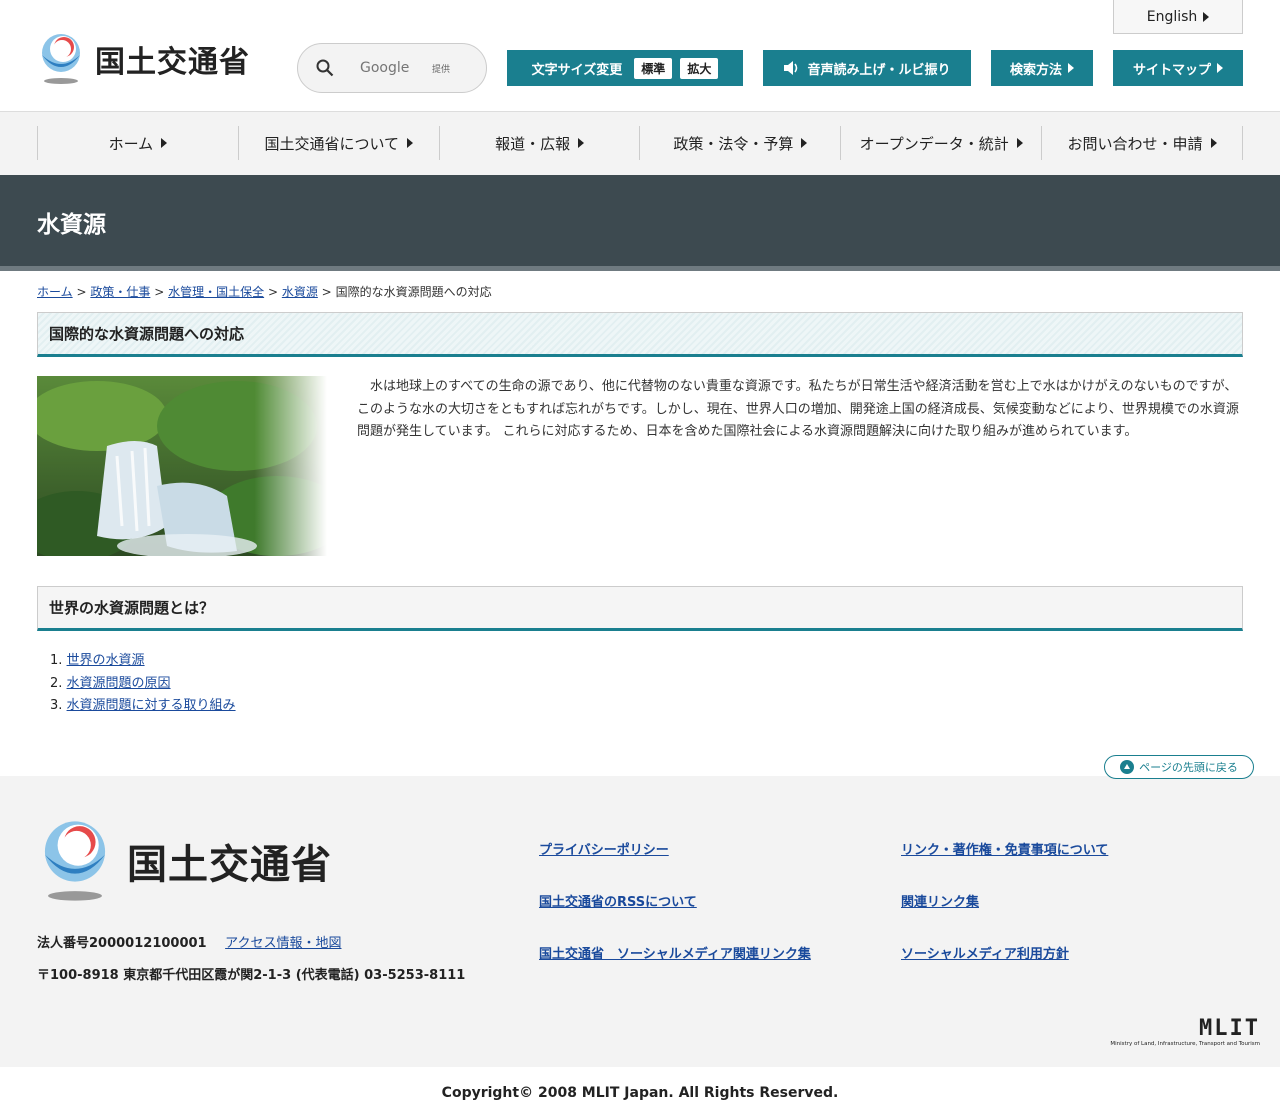 The height and width of the screenshot is (1118, 1280). Describe the element at coordinates (131, 143) in the screenshot. I see `gnav-label: ホーム` at that location.